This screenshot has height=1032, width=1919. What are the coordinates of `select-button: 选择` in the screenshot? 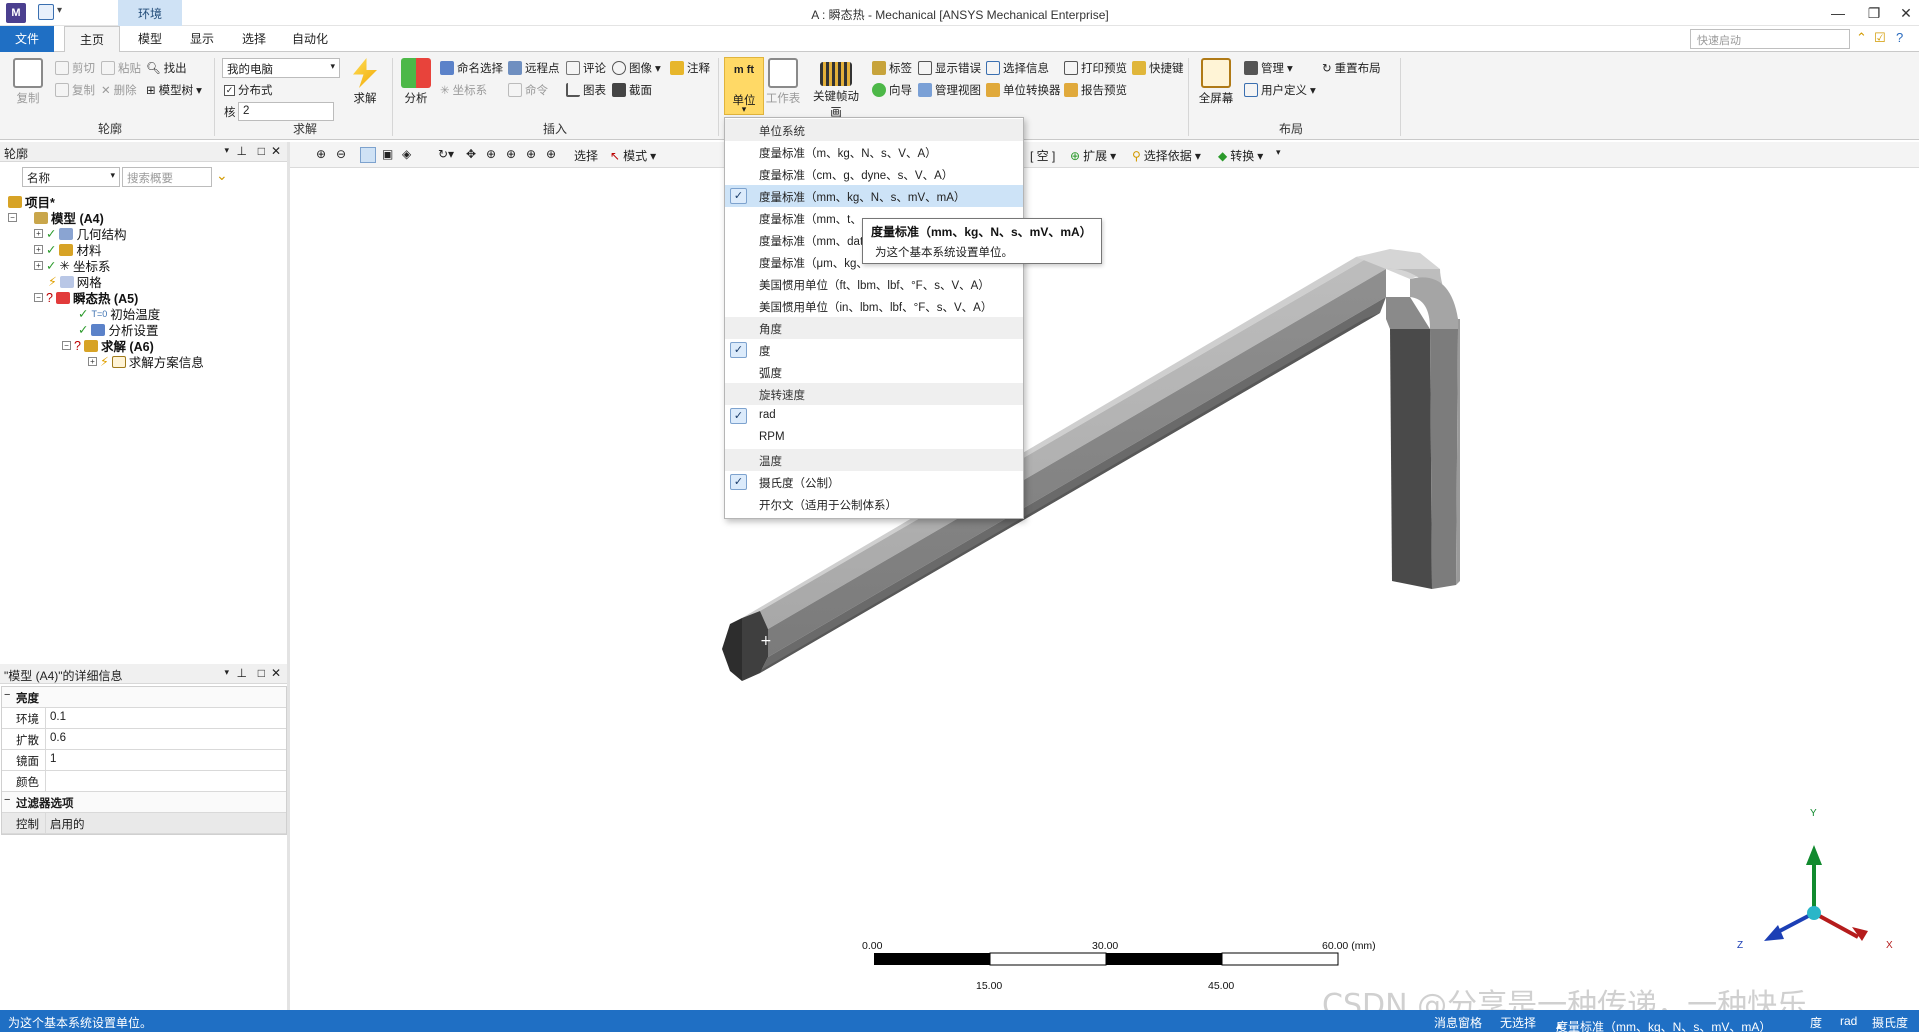 It's located at (586, 155).